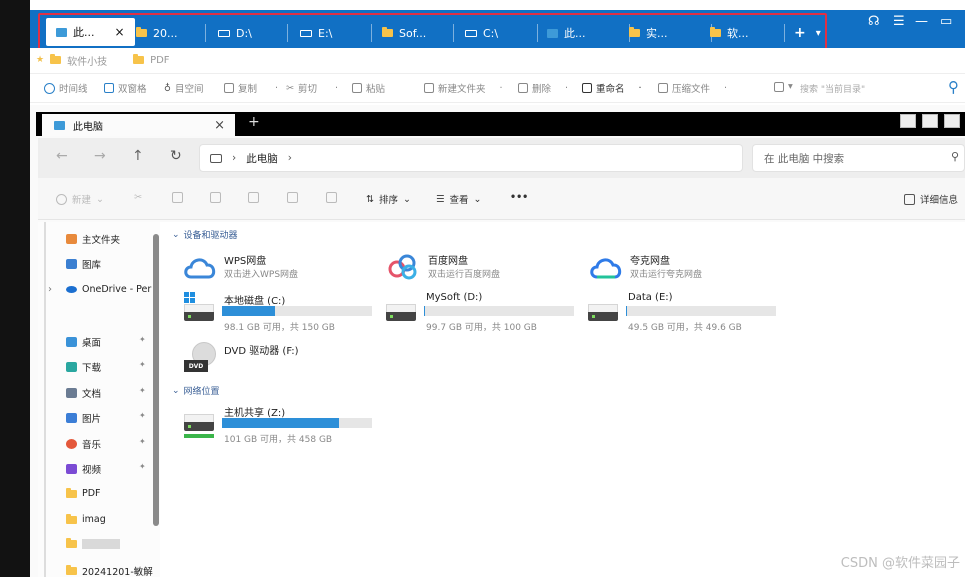 This screenshot has width=965, height=577. What do you see at coordinates (262, 158) in the screenshot?
I see `breadcrumb-this-pc: 此电脑` at bounding box center [262, 158].